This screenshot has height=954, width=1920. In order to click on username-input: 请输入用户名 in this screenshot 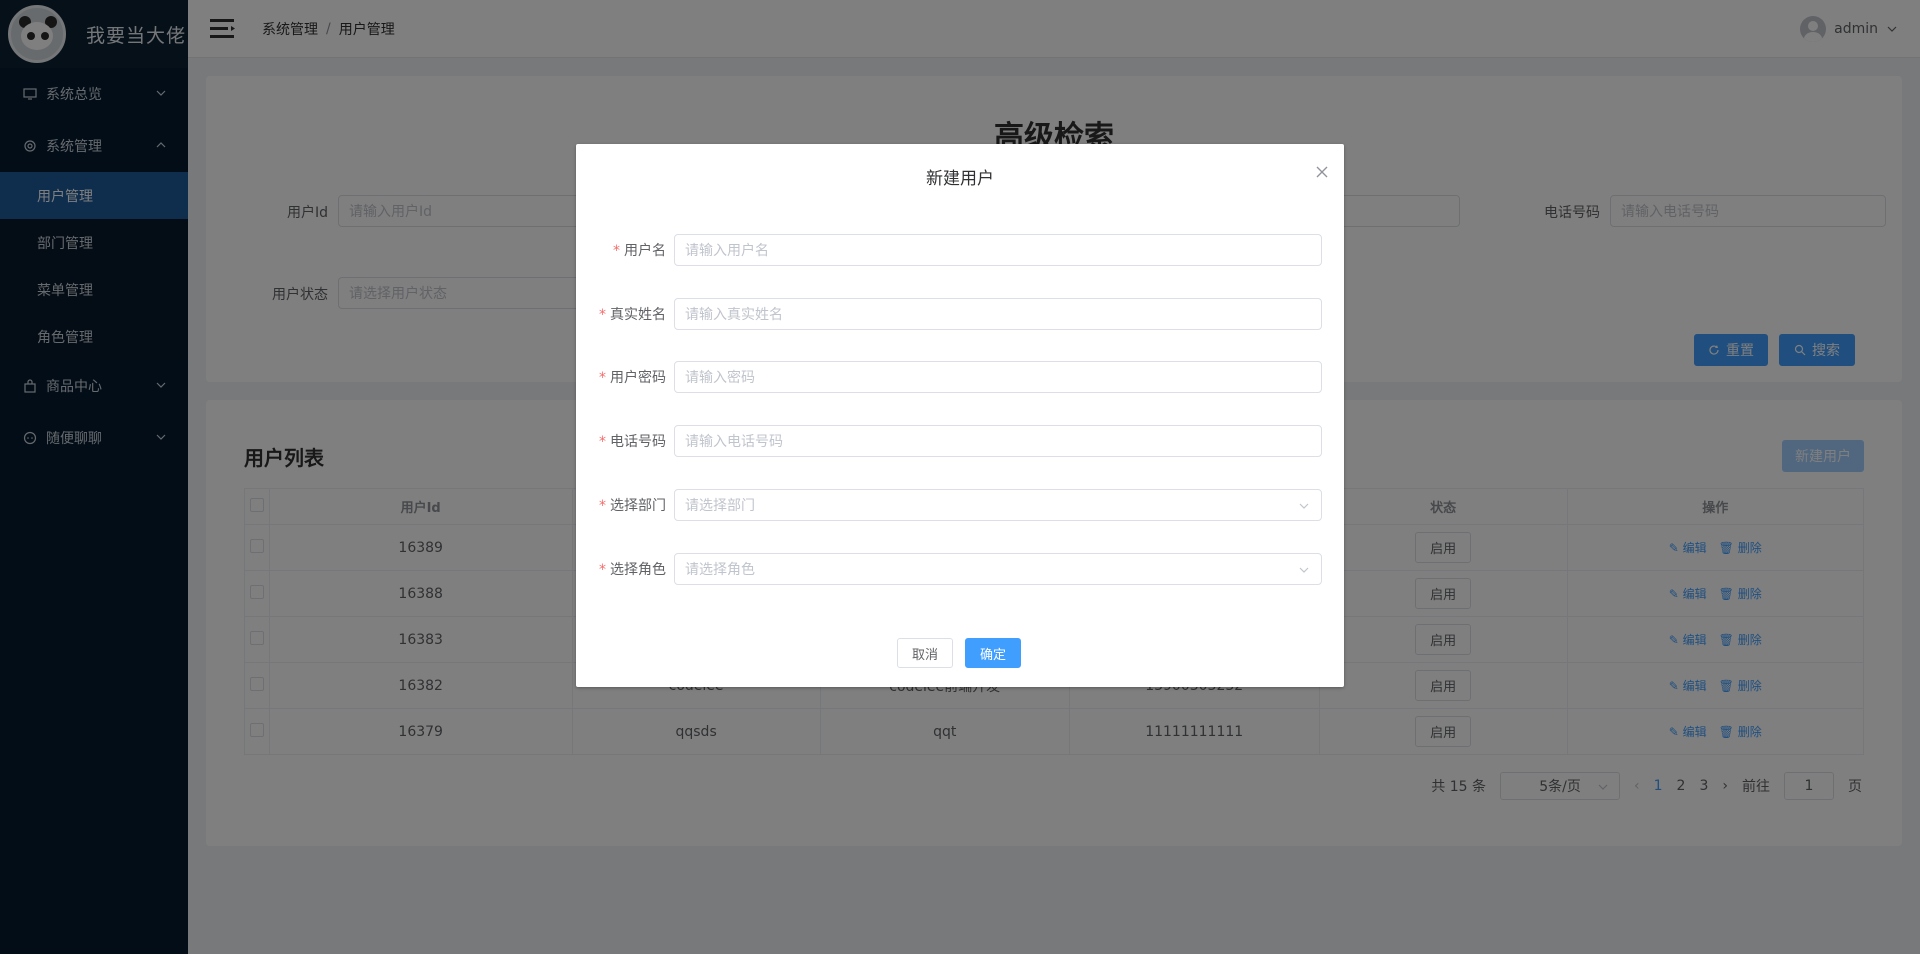, I will do `click(998, 250)`.